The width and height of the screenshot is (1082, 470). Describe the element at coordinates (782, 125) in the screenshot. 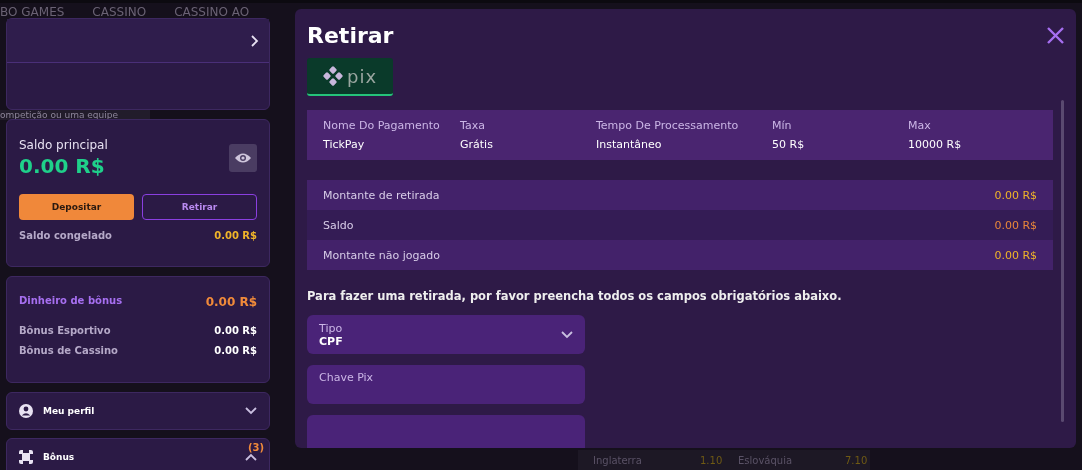

I see `column-header: Mín` at that location.